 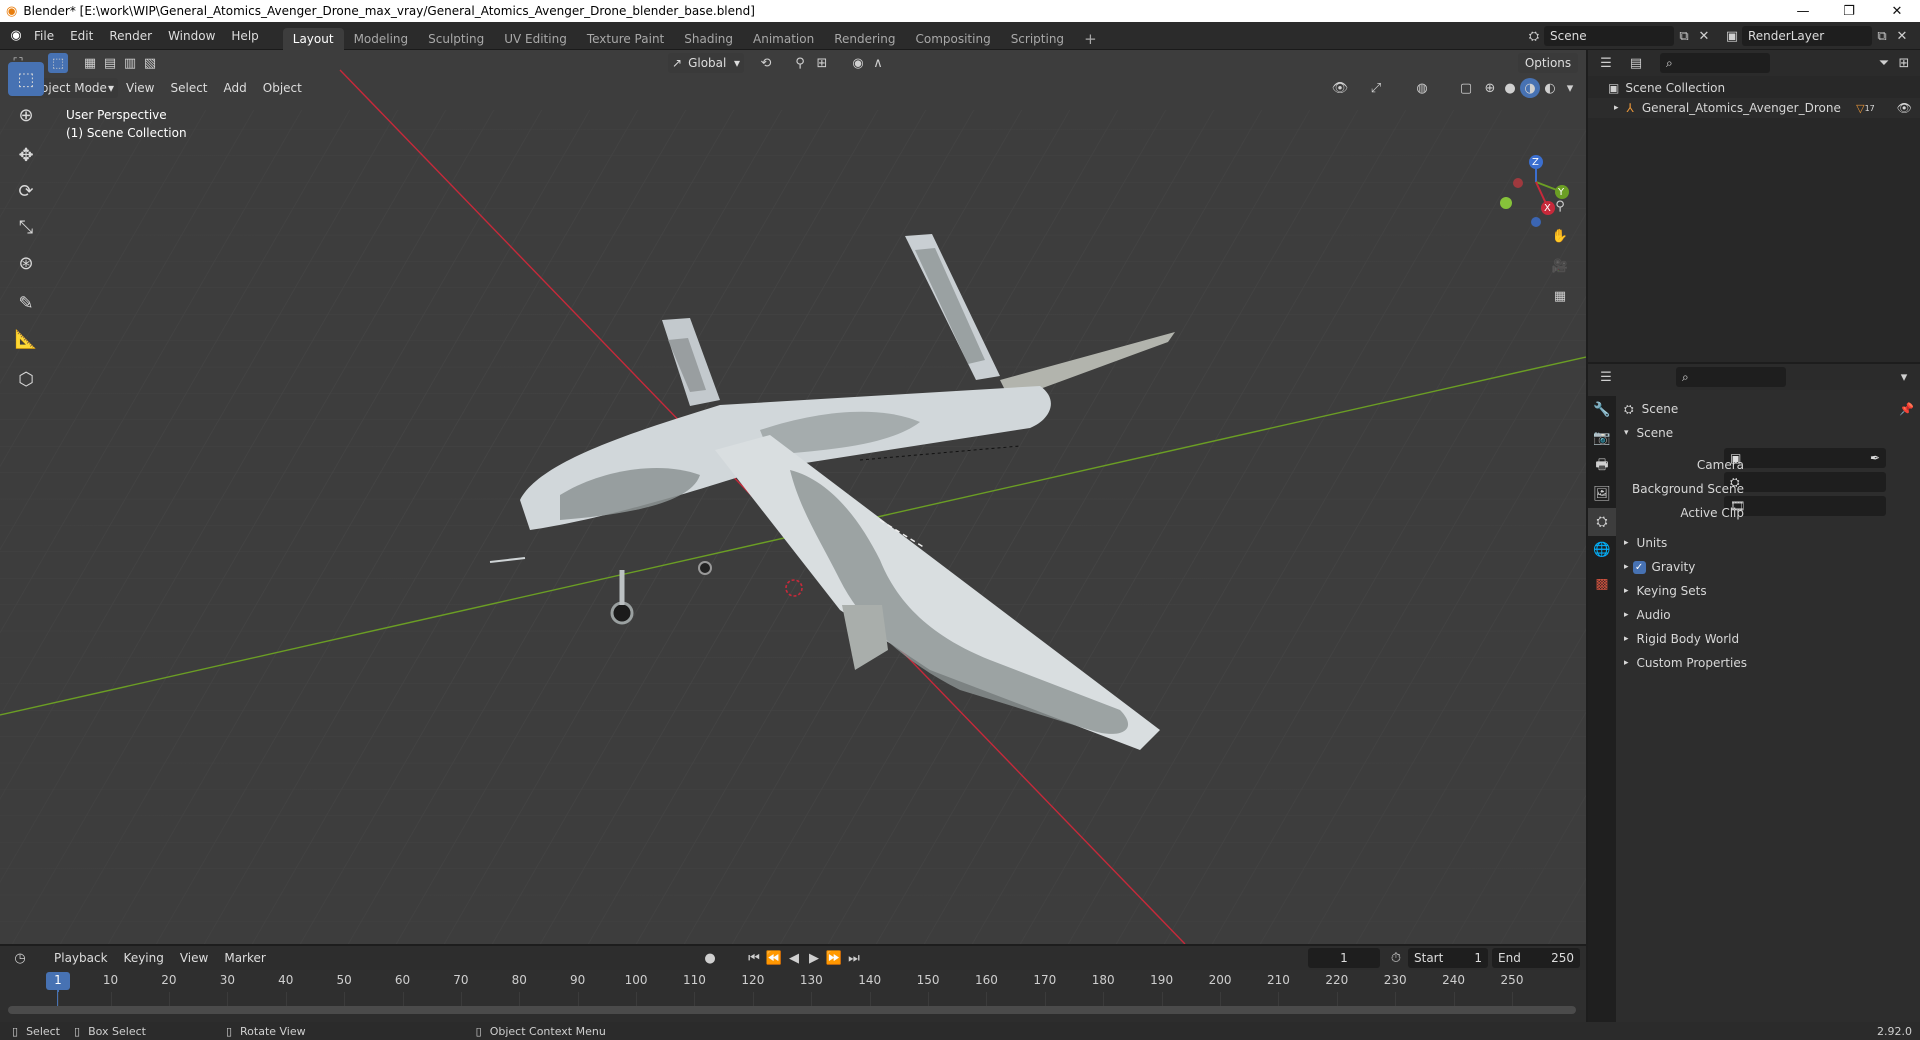 What do you see at coordinates (814, 958) in the screenshot?
I see `play-icon: ▶` at bounding box center [814, 958].